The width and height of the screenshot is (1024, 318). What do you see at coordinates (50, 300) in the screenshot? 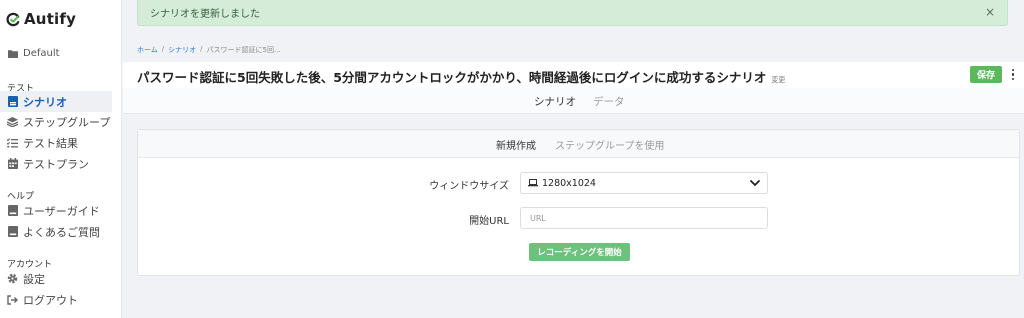
I see `sidebar-item-label: ログアウト` at bounding box center [50, 300].